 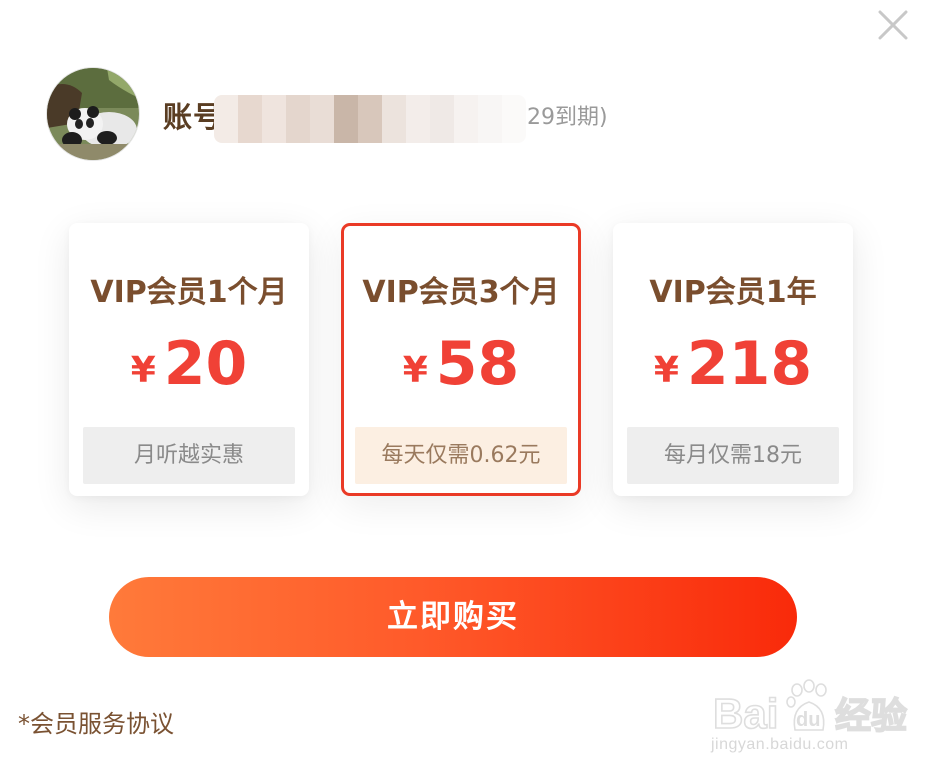 I want to click on account-expiry: 29到期), so click(x=567, y=117).